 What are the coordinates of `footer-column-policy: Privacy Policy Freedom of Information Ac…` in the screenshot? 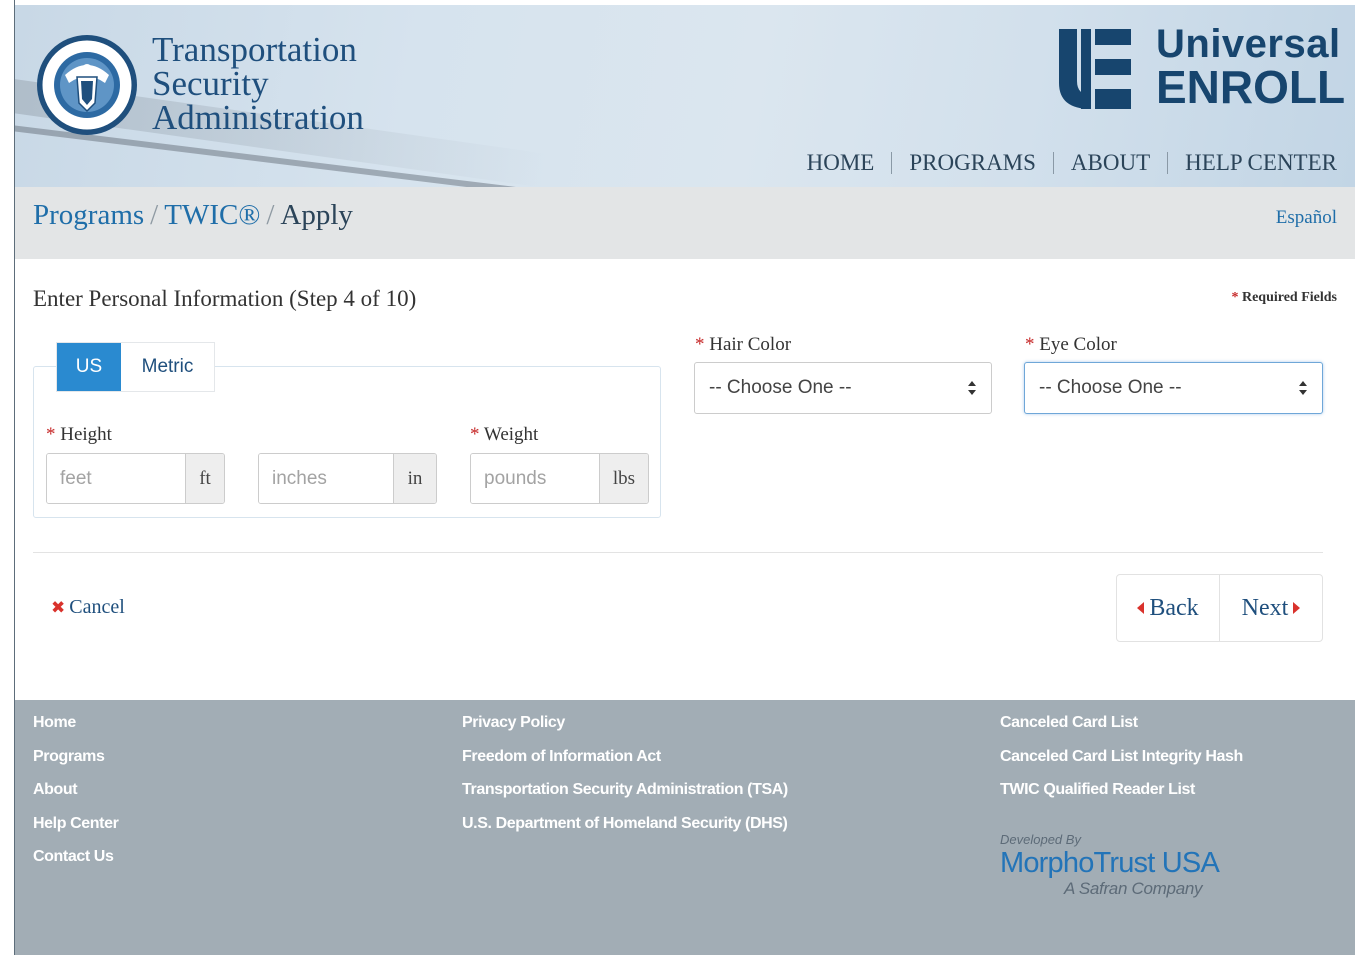 It's located at (625, 779).